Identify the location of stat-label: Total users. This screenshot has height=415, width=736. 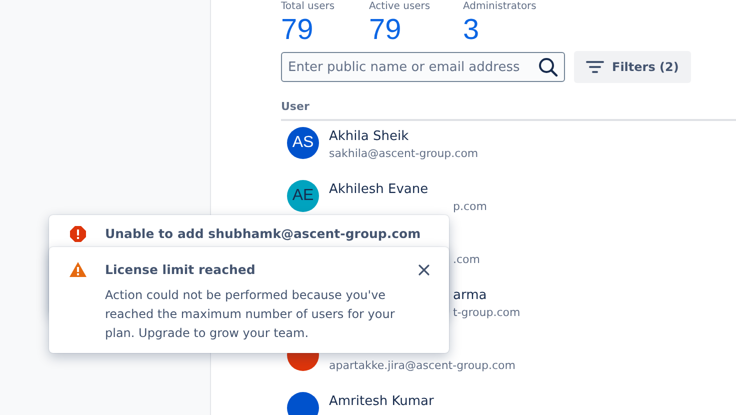
(308, 7).